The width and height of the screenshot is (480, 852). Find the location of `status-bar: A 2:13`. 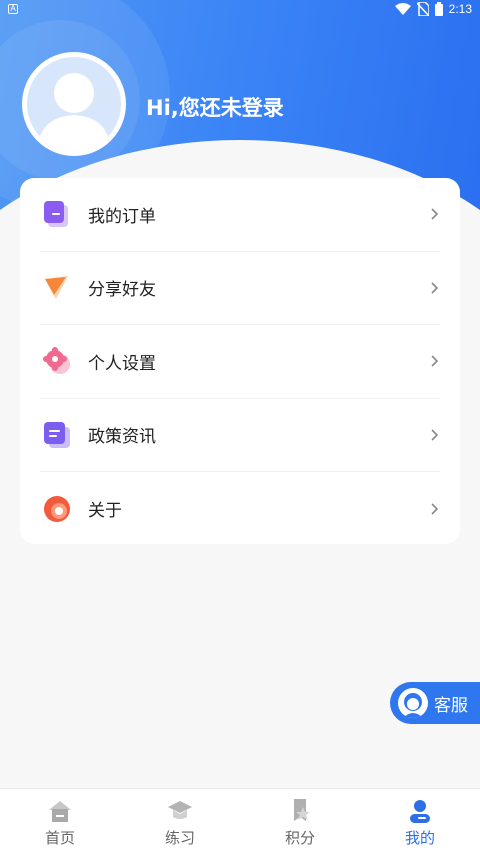

status-bar: A 2:13 is located at coordinates (240, 10).